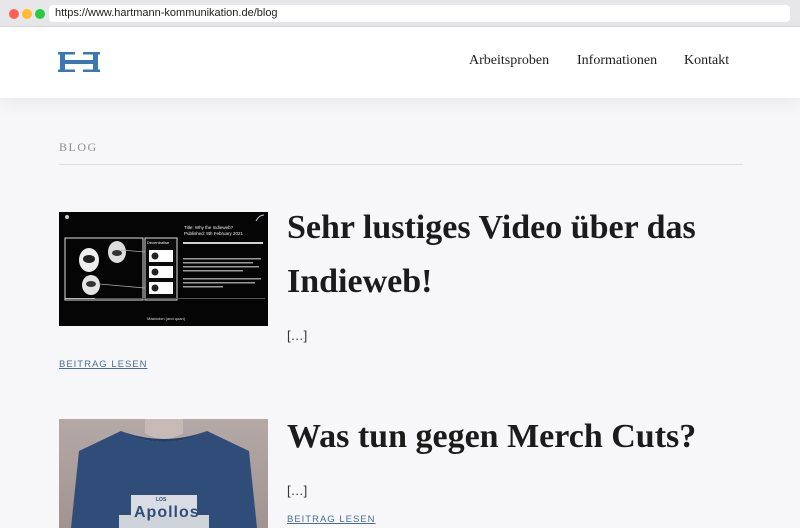 The image size is (800, 528). I want to click on video-frame-illustration, so click(163, 269).